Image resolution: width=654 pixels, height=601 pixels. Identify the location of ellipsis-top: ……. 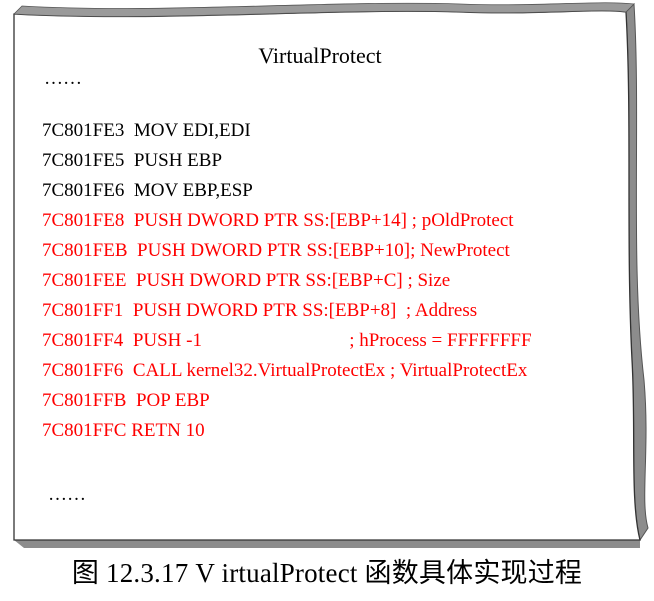
(63, 78).